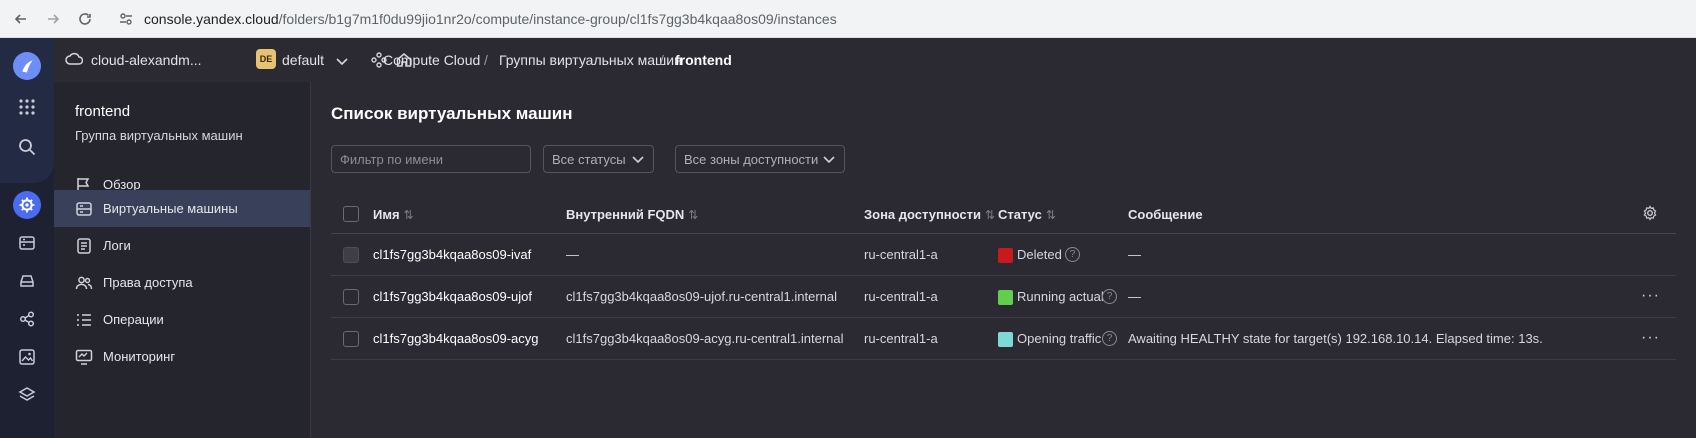  Describe the element at coordinates (85, 19) in the screenshot. I see `reload-icon` at that location.